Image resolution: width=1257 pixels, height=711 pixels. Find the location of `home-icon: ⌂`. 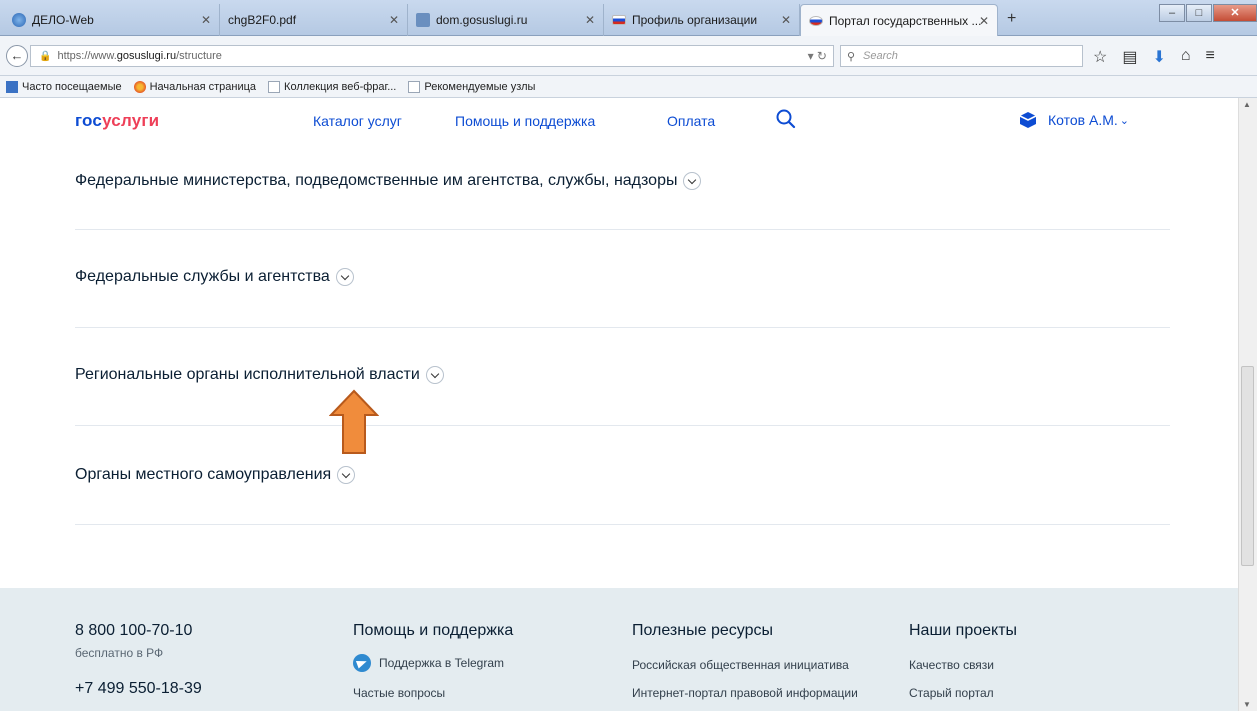

home-icon: ⌂ is located at coordinates (1186, 57).